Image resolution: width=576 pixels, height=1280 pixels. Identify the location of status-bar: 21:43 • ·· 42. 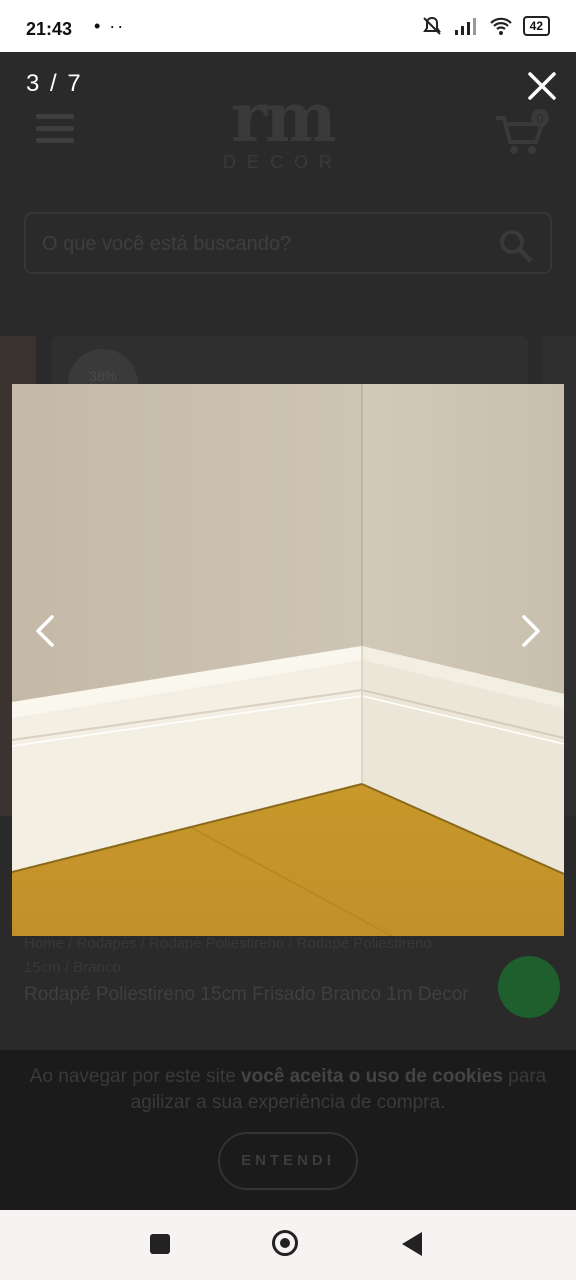
(288, 26).